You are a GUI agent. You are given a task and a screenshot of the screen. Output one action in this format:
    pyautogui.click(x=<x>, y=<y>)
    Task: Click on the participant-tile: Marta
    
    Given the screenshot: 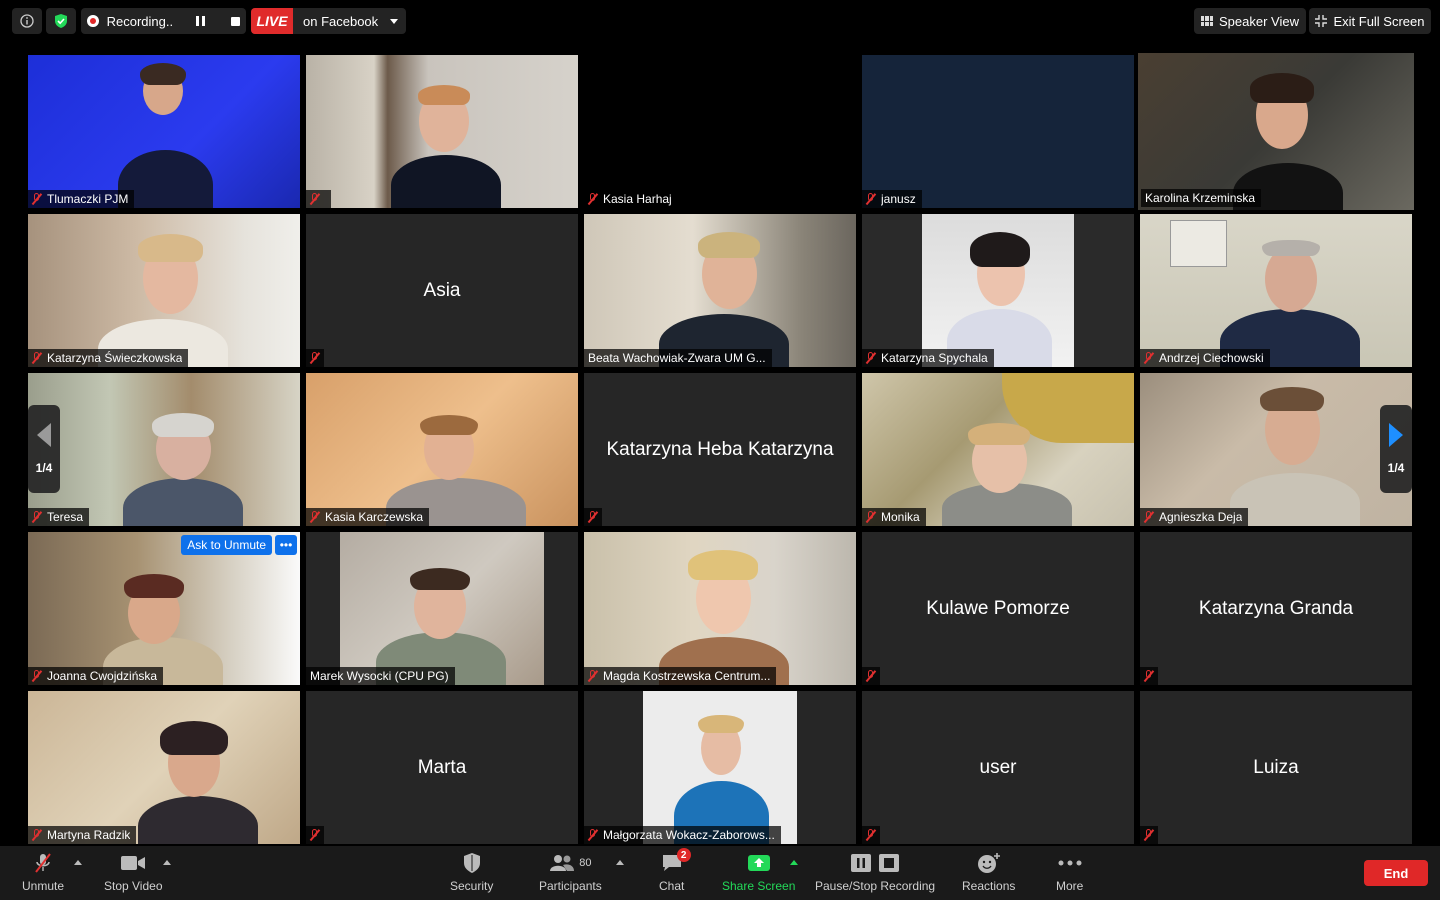 What is the action you would take?
    pyautogui.click(x=442, y=767)
    